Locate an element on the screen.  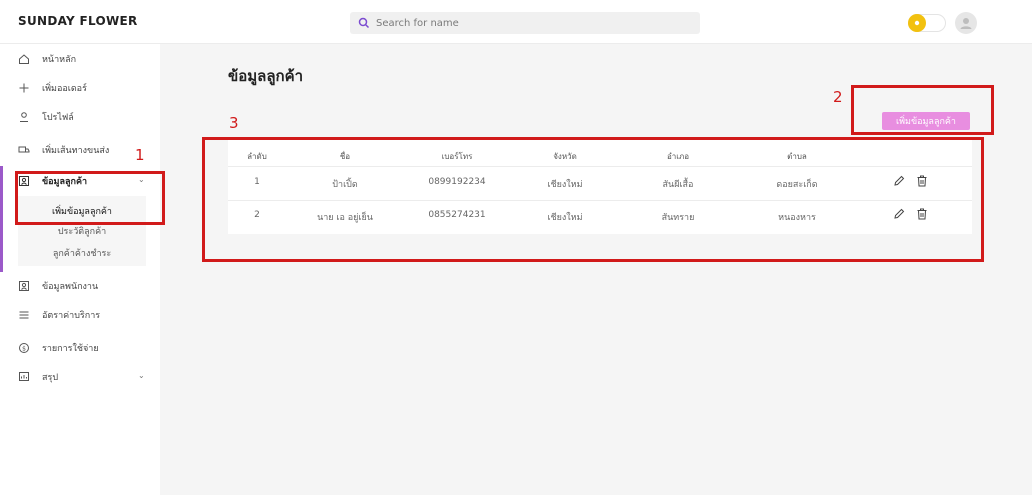
submenu-customer-history: ประวัติลูกค้า is located at coordinates (82, 231).